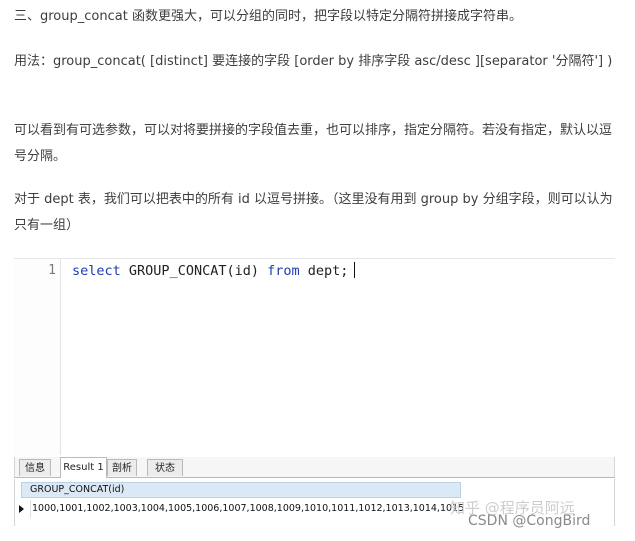 Image resolution: width=635 pixels, height=541 pixels. I want to click on line-gutter: 1, so click(37, 357).